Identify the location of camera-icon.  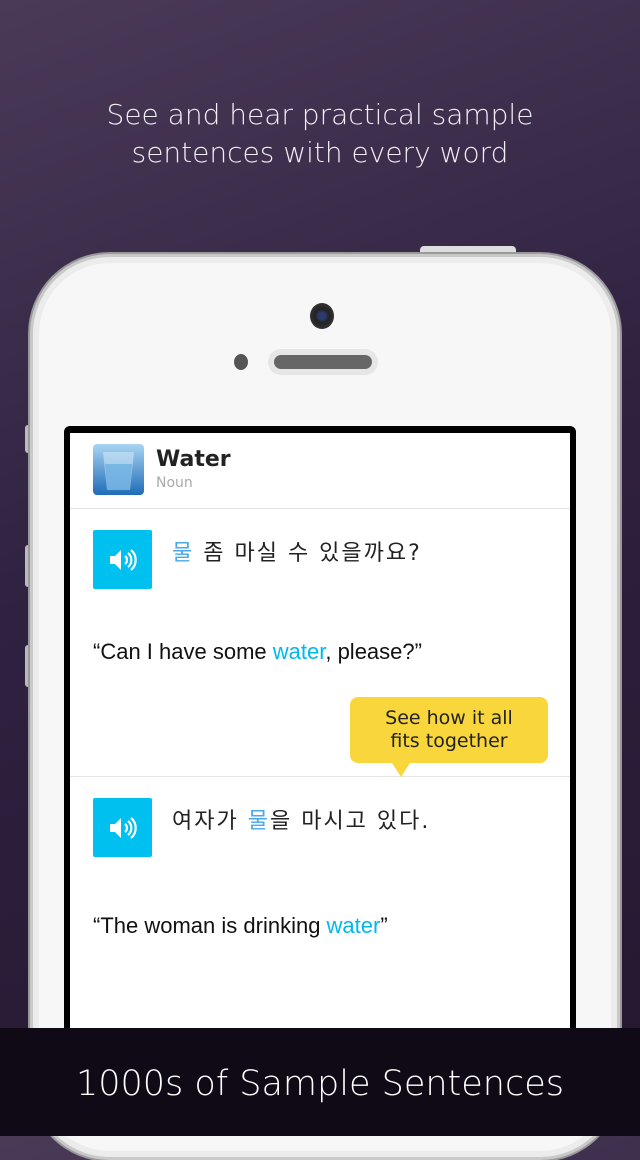
(322, 316).